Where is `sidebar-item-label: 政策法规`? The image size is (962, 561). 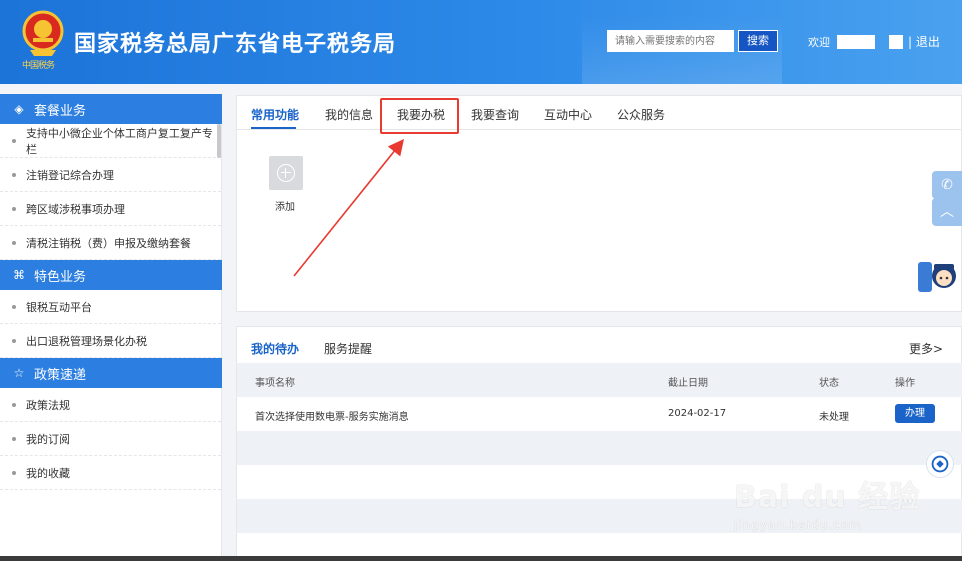
sidebar-item-label: 政策法规 is located at coordinates (48, 405).